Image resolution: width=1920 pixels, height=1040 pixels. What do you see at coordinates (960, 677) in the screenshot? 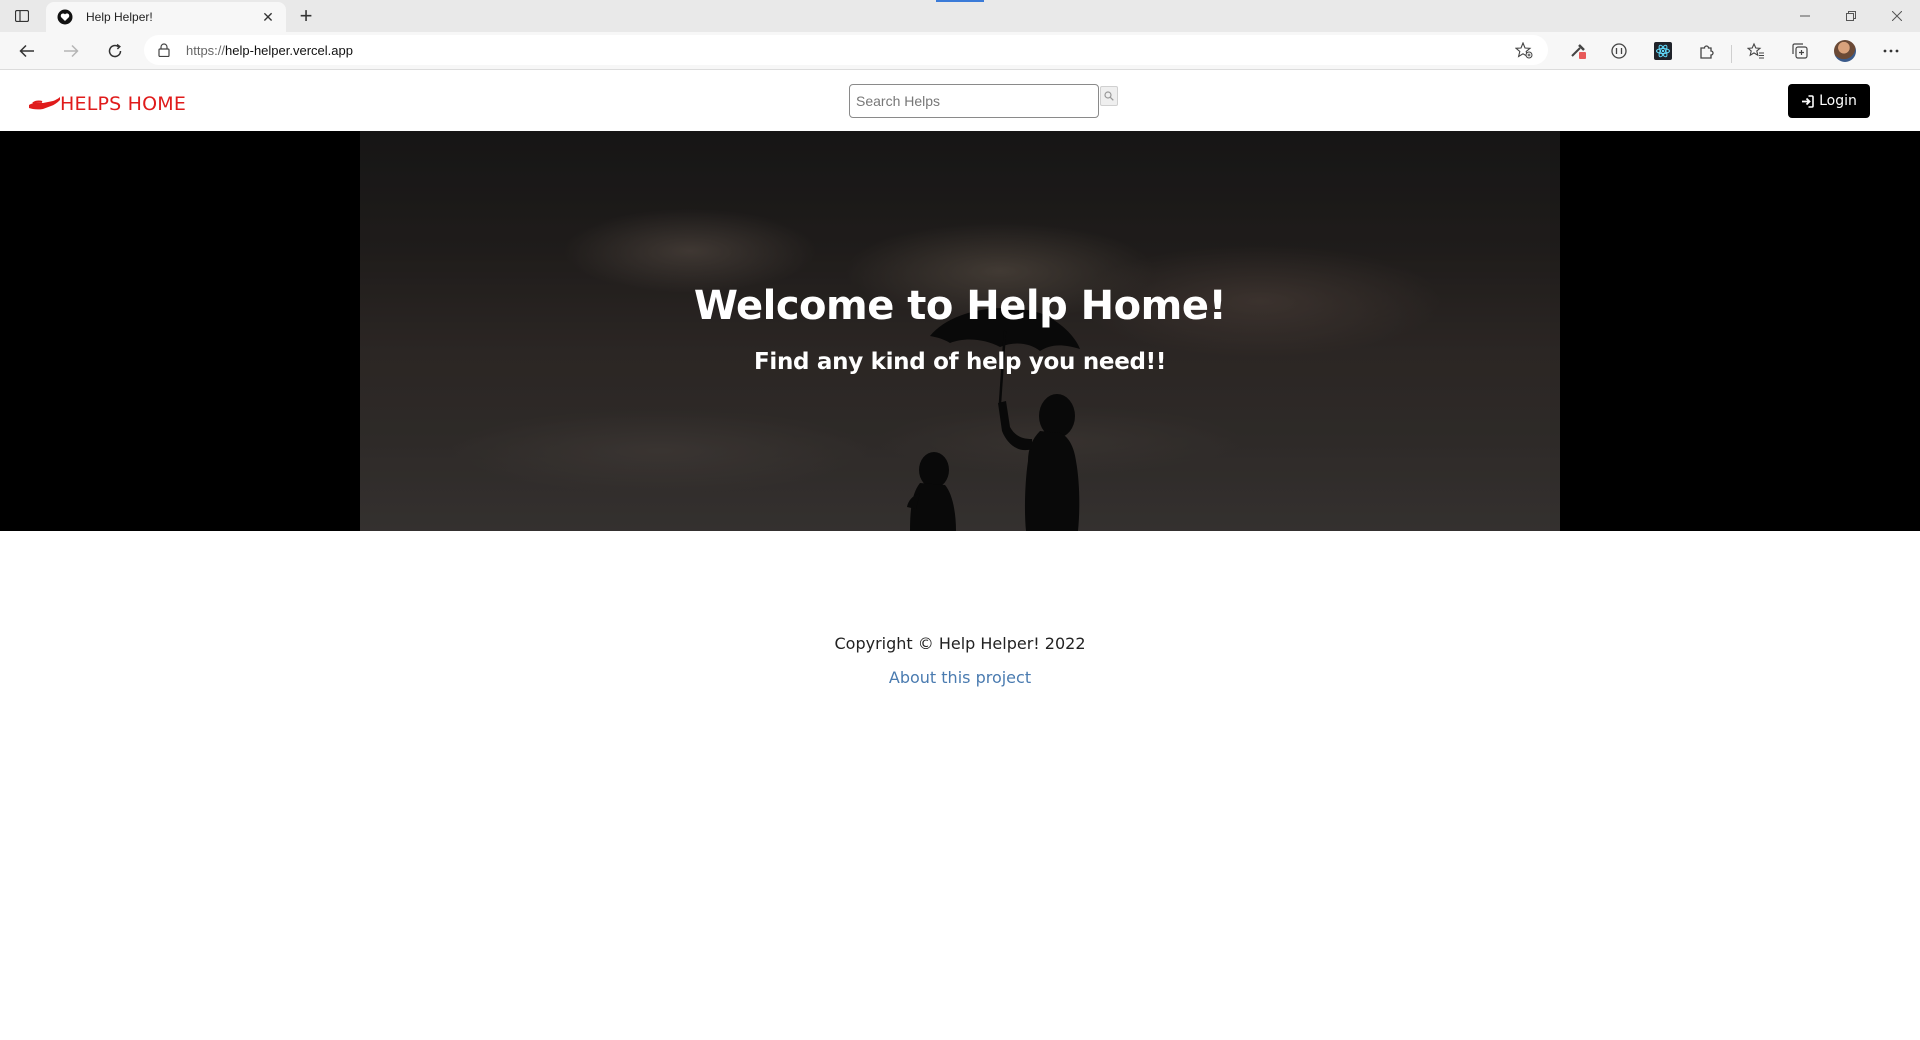
I see `about-project-link: About this project` at bounding box center [960, 677].